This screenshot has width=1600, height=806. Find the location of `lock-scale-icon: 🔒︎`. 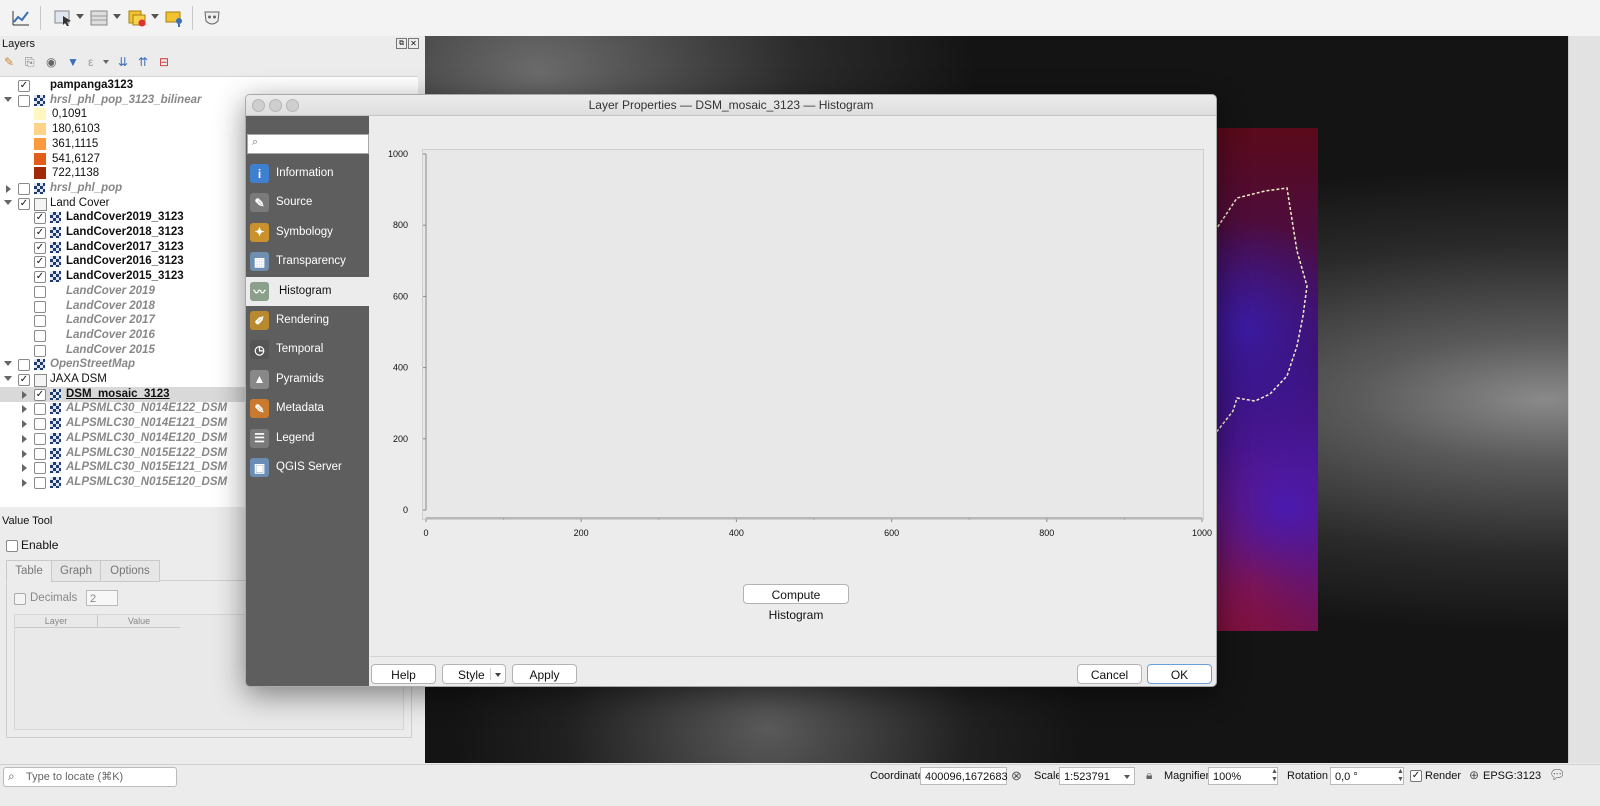

lock-scale-icon: 🔒︎ is located at coordinates (1149, 775).